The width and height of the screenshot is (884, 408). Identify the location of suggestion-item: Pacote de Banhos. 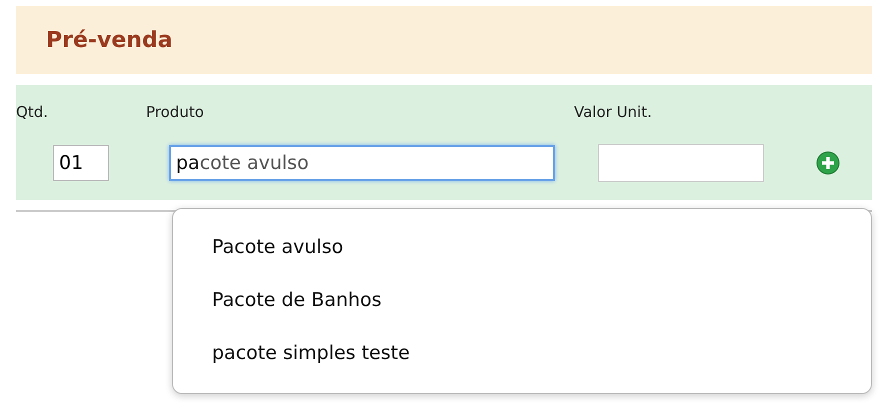
(297, 315).